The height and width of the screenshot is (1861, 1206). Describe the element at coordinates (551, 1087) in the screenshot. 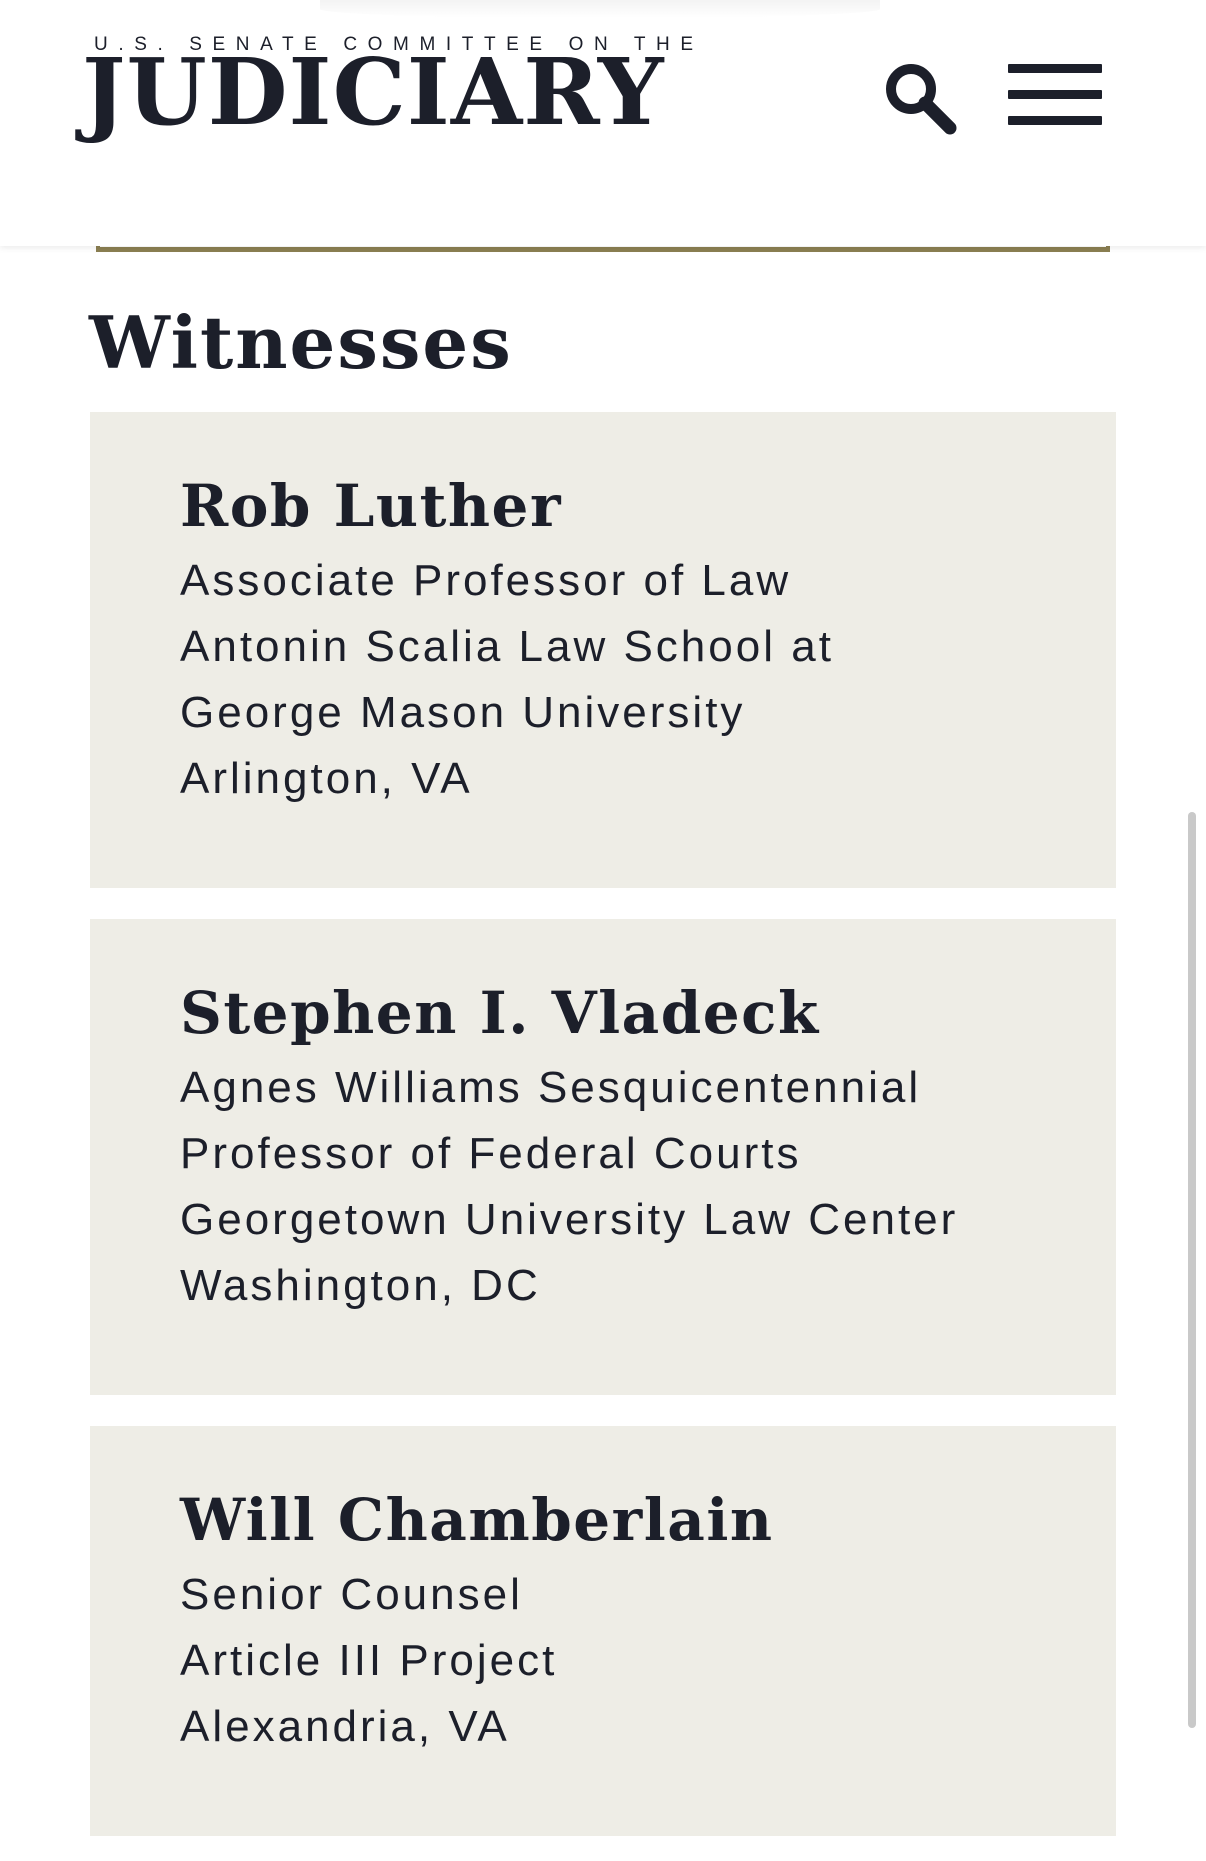

I see `witness-title: Agnes Williams Sesquicentennial` at that location.